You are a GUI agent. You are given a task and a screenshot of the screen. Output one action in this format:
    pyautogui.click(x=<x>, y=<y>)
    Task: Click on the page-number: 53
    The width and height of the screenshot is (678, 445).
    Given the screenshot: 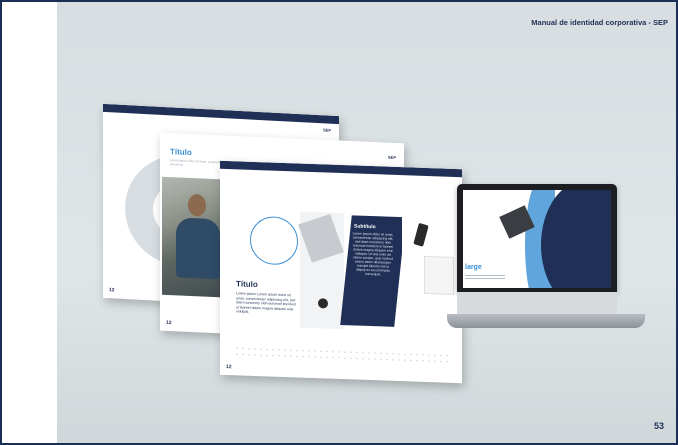 What is the action you would take?
    pyautogui.click(x=658, y=426)
    